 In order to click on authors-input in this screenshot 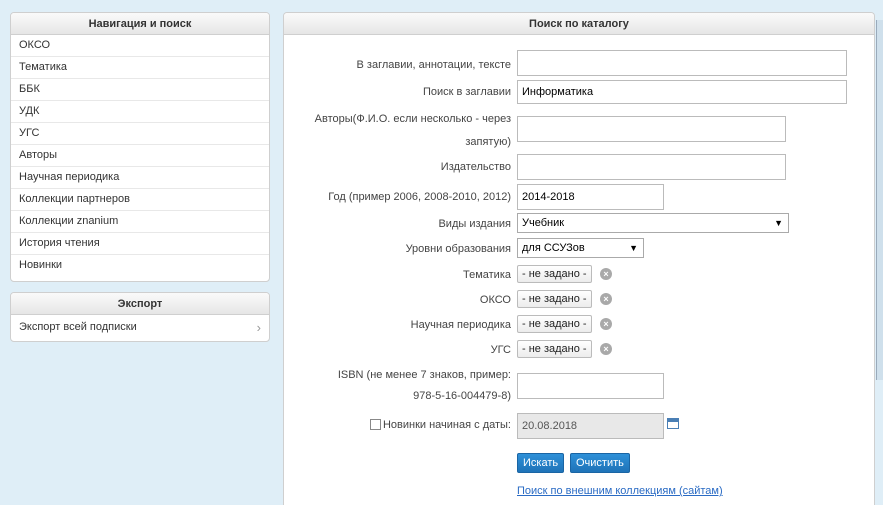, I will do `click(651, 129)`.